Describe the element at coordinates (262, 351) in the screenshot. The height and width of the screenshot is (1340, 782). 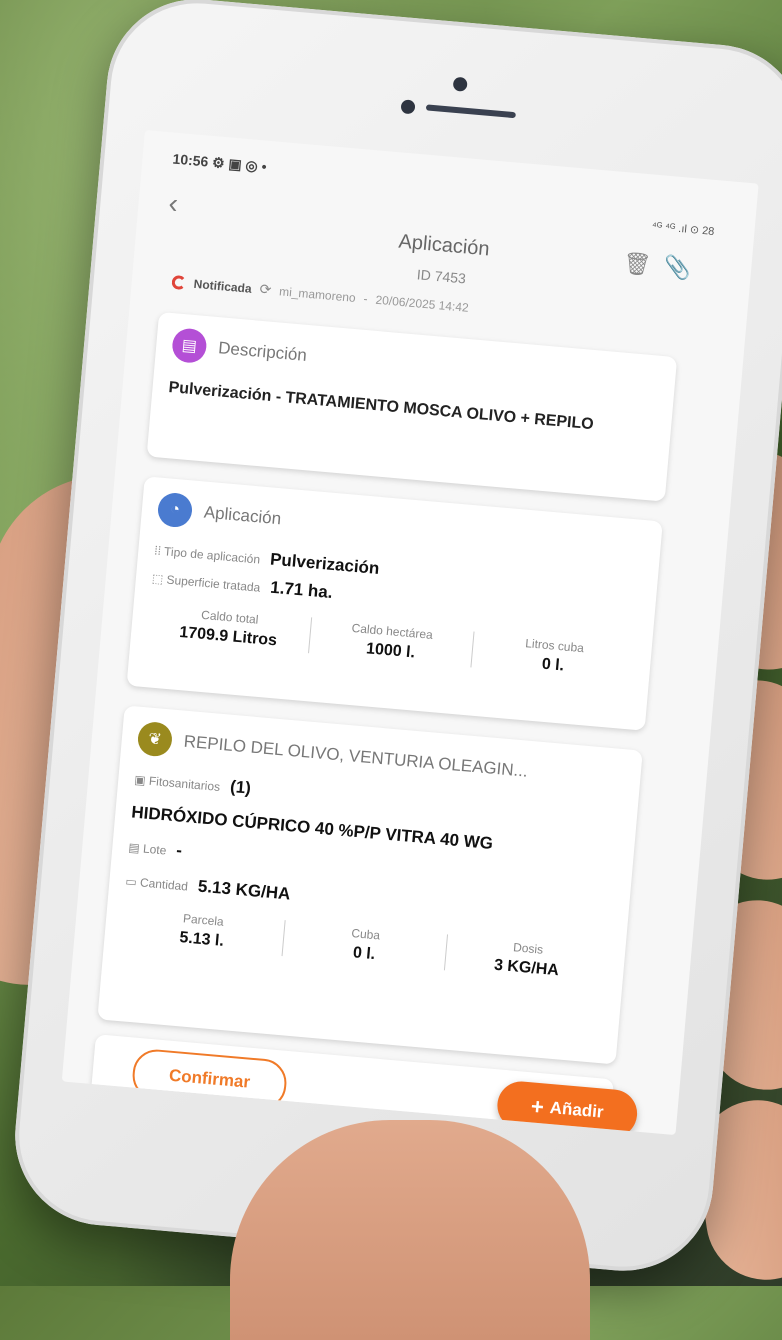
I see `description-title: Descripción` at that location.